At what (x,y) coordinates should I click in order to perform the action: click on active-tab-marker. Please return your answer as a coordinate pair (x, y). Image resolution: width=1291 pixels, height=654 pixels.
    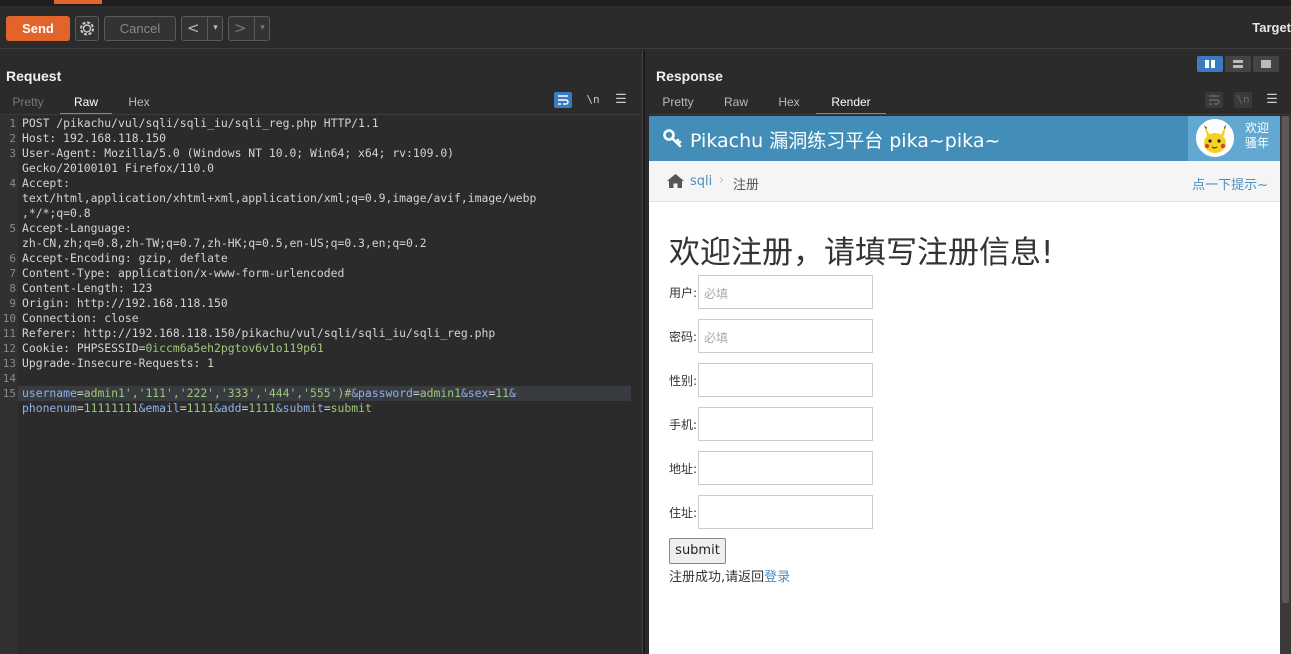
    Looking at the image, I should click on (78, 2).